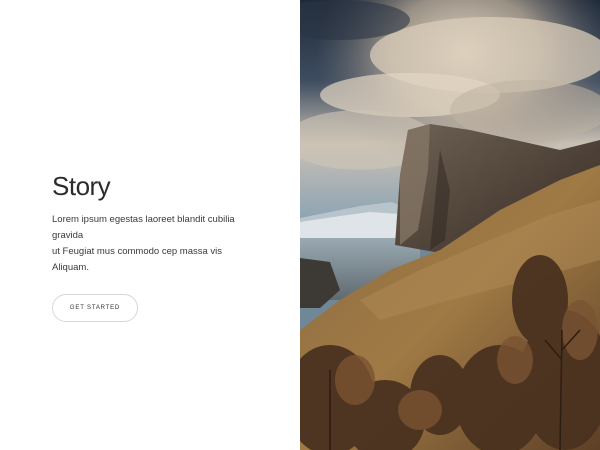  Describe the element at coordinates (95, 308) in the screenshot. I see `get-started-button: GET STARTED` at that location.